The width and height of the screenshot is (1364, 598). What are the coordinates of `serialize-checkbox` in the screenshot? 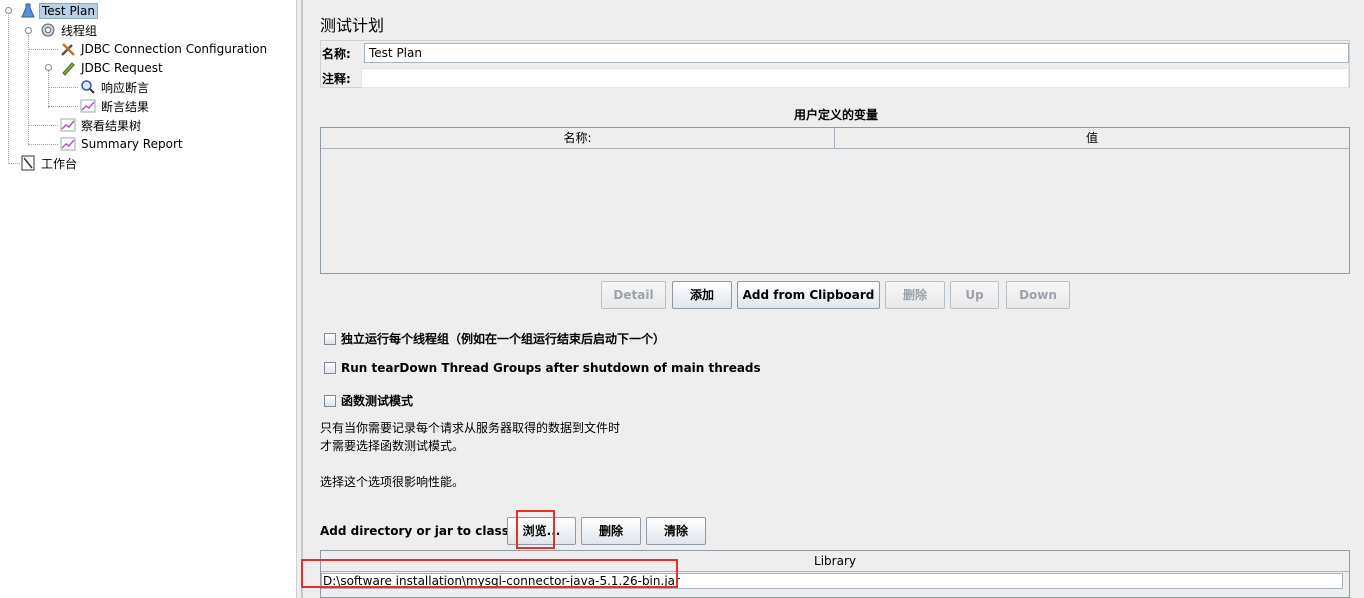 It's located at (330, 338).